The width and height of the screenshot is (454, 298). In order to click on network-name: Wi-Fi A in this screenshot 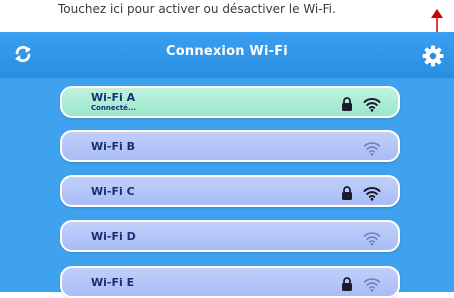, I will do `click(113, 97)`.